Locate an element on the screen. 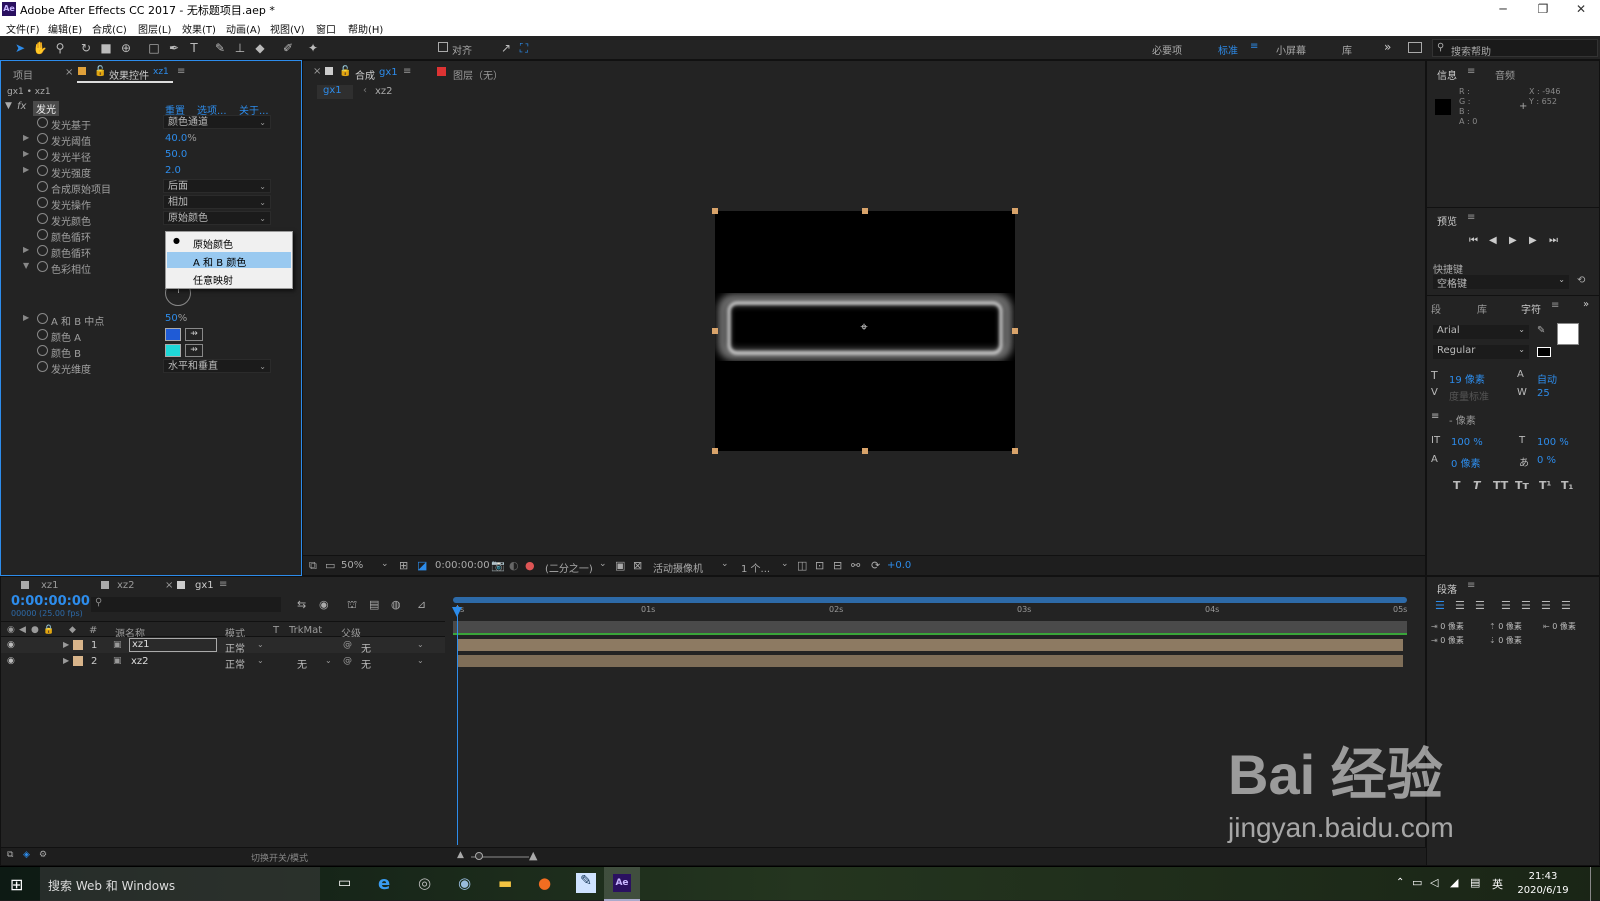 Image resolution: width=1600 pixels, height=901 pixels. workspace-standard: 标准 is located at coordinates (1228, 49).